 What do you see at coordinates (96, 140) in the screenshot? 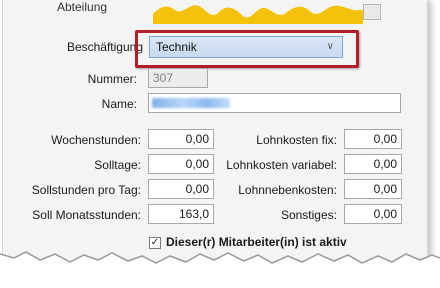
I see `wochenstunden-label: Wochenstunden:` at bounding box center [96, 140].